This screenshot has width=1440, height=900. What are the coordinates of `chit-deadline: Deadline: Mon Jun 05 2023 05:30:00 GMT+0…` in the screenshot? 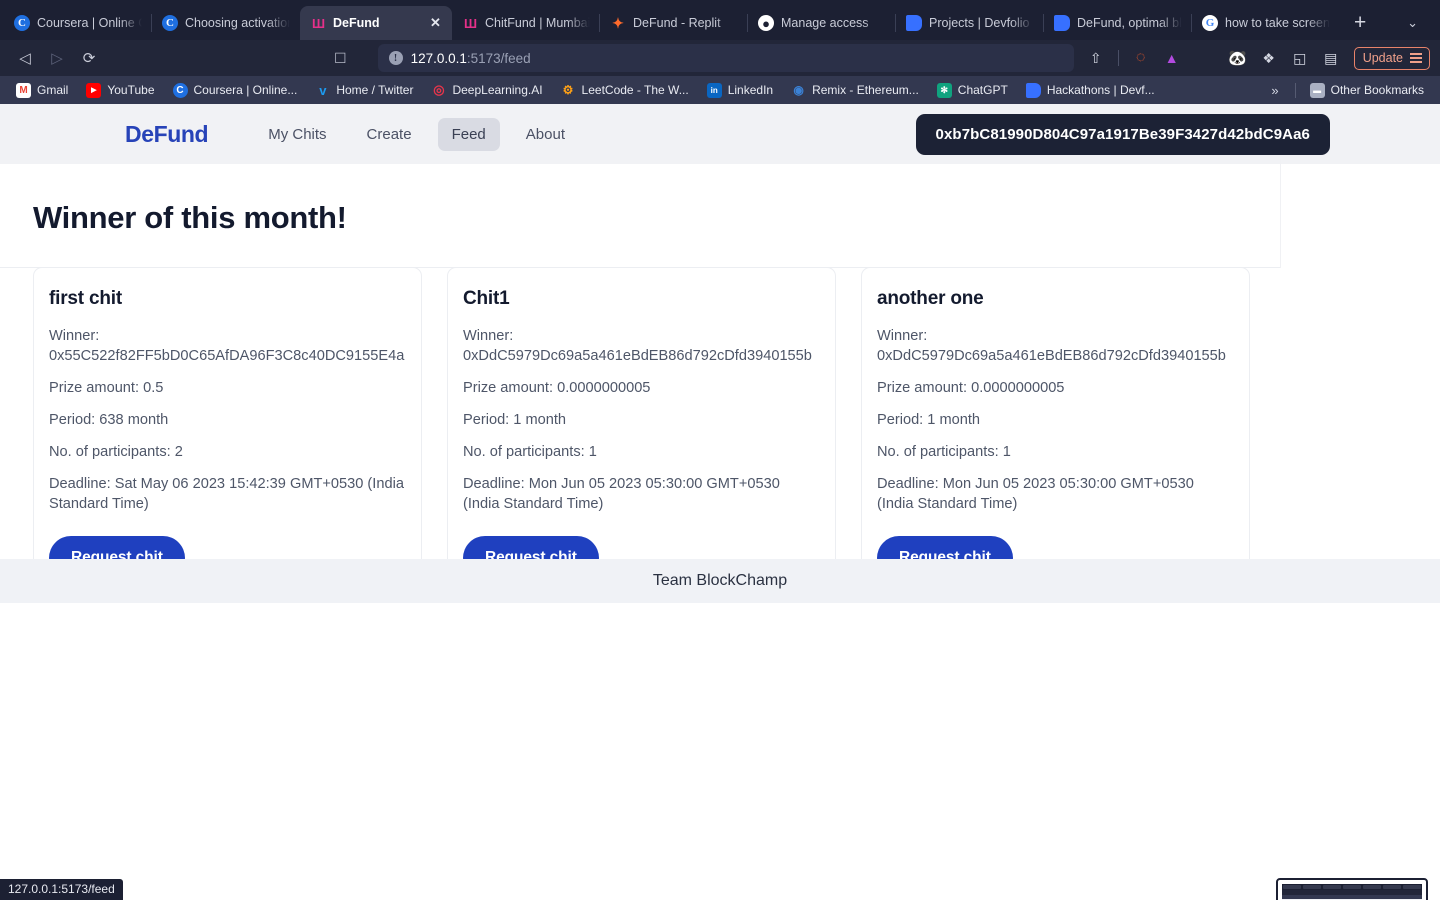 It's located at (1035, 494).